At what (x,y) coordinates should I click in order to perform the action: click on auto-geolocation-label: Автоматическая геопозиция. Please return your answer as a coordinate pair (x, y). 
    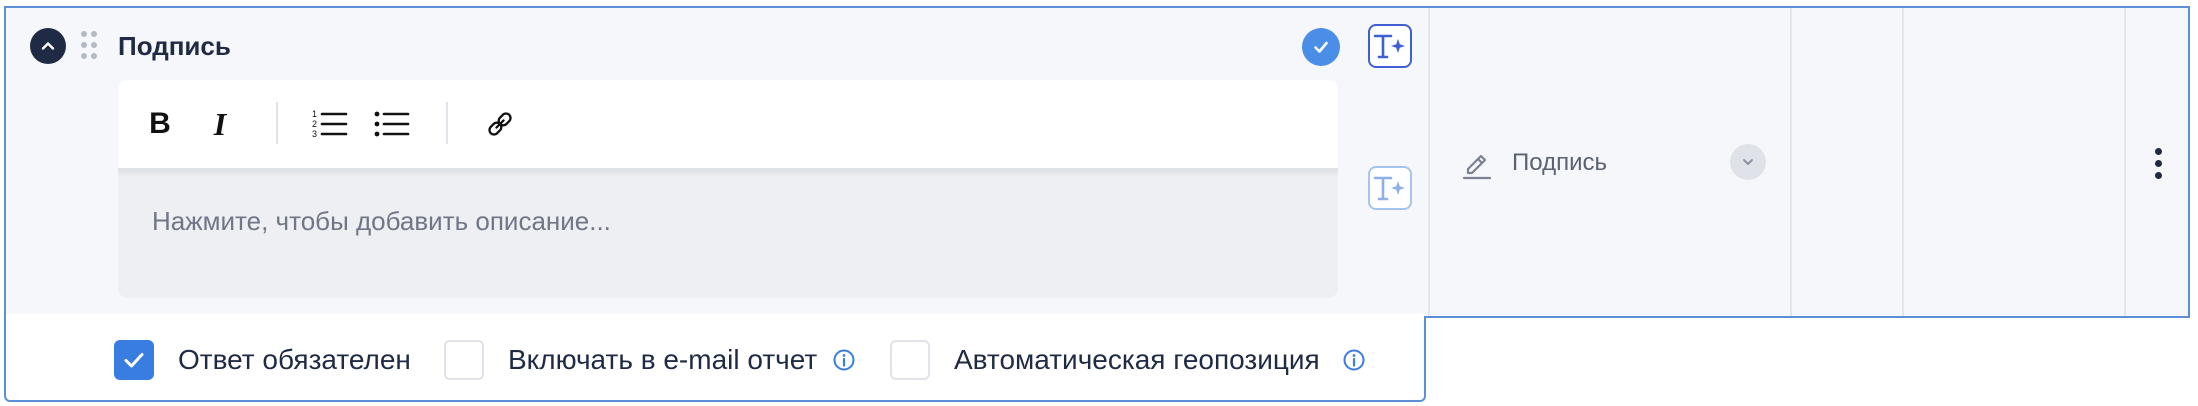
    Looking at the image, I should click on (1137, 359).